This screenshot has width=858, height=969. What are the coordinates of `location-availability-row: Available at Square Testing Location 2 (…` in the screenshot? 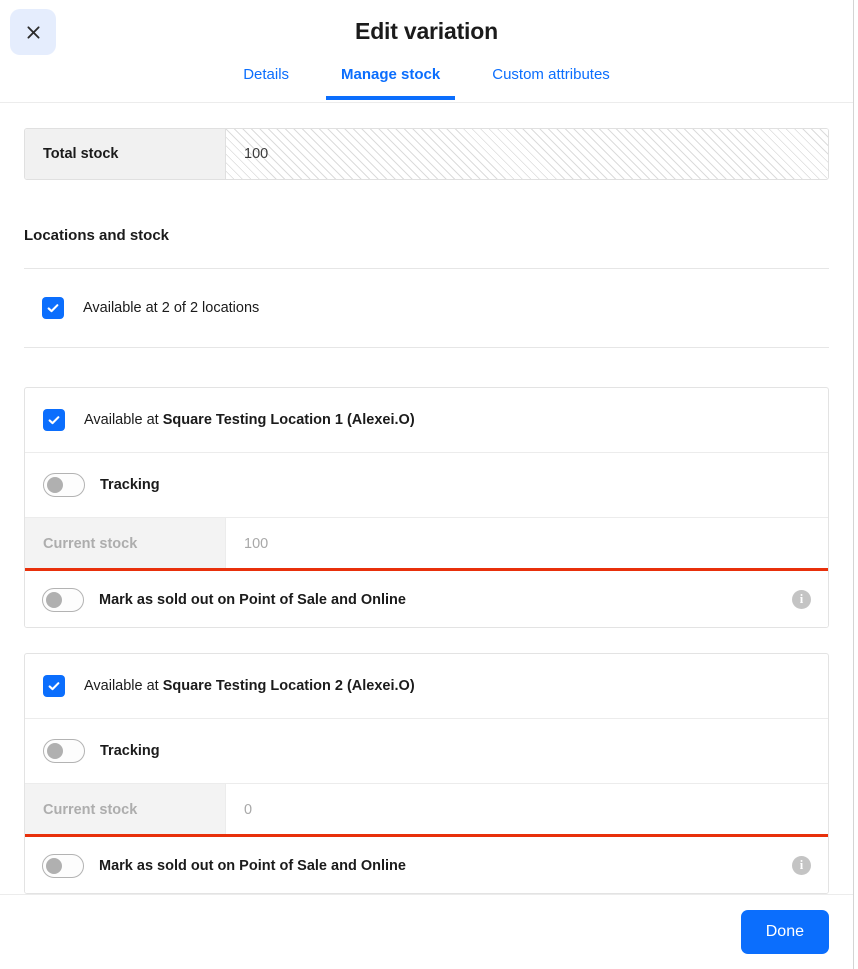 It's located at (426, 686).